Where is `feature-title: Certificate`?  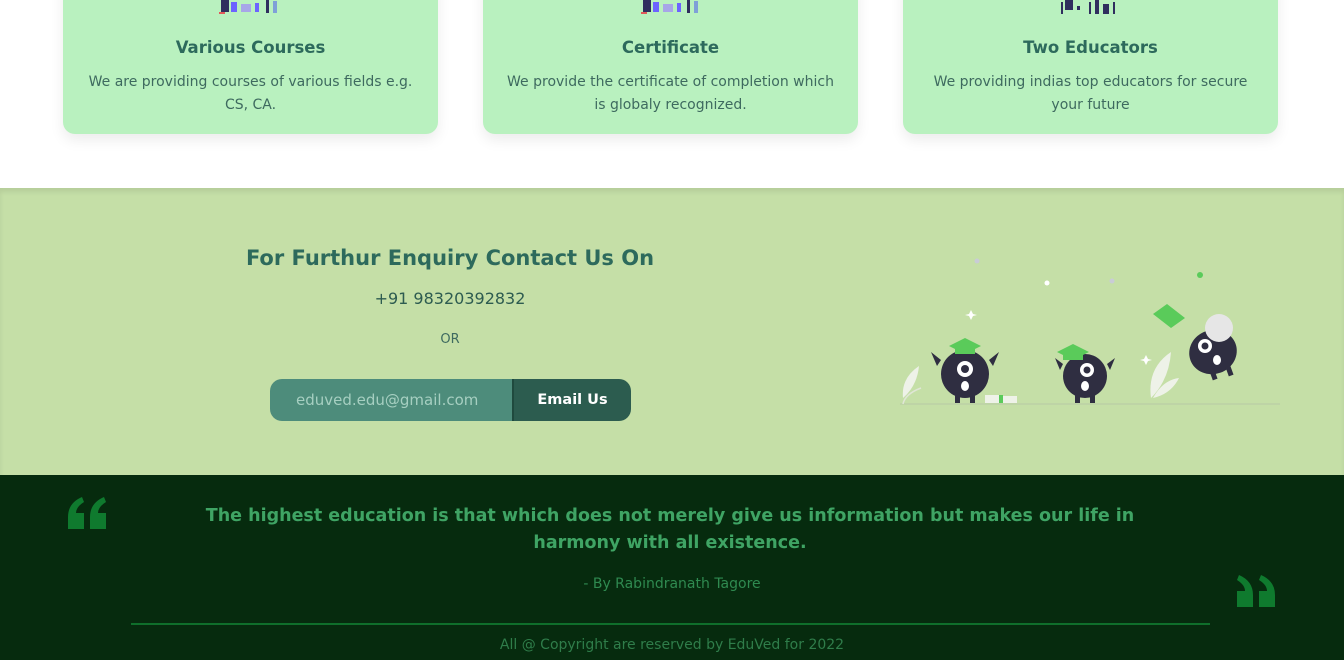
feature-title: Certificate is located at coordinates (670, 47).